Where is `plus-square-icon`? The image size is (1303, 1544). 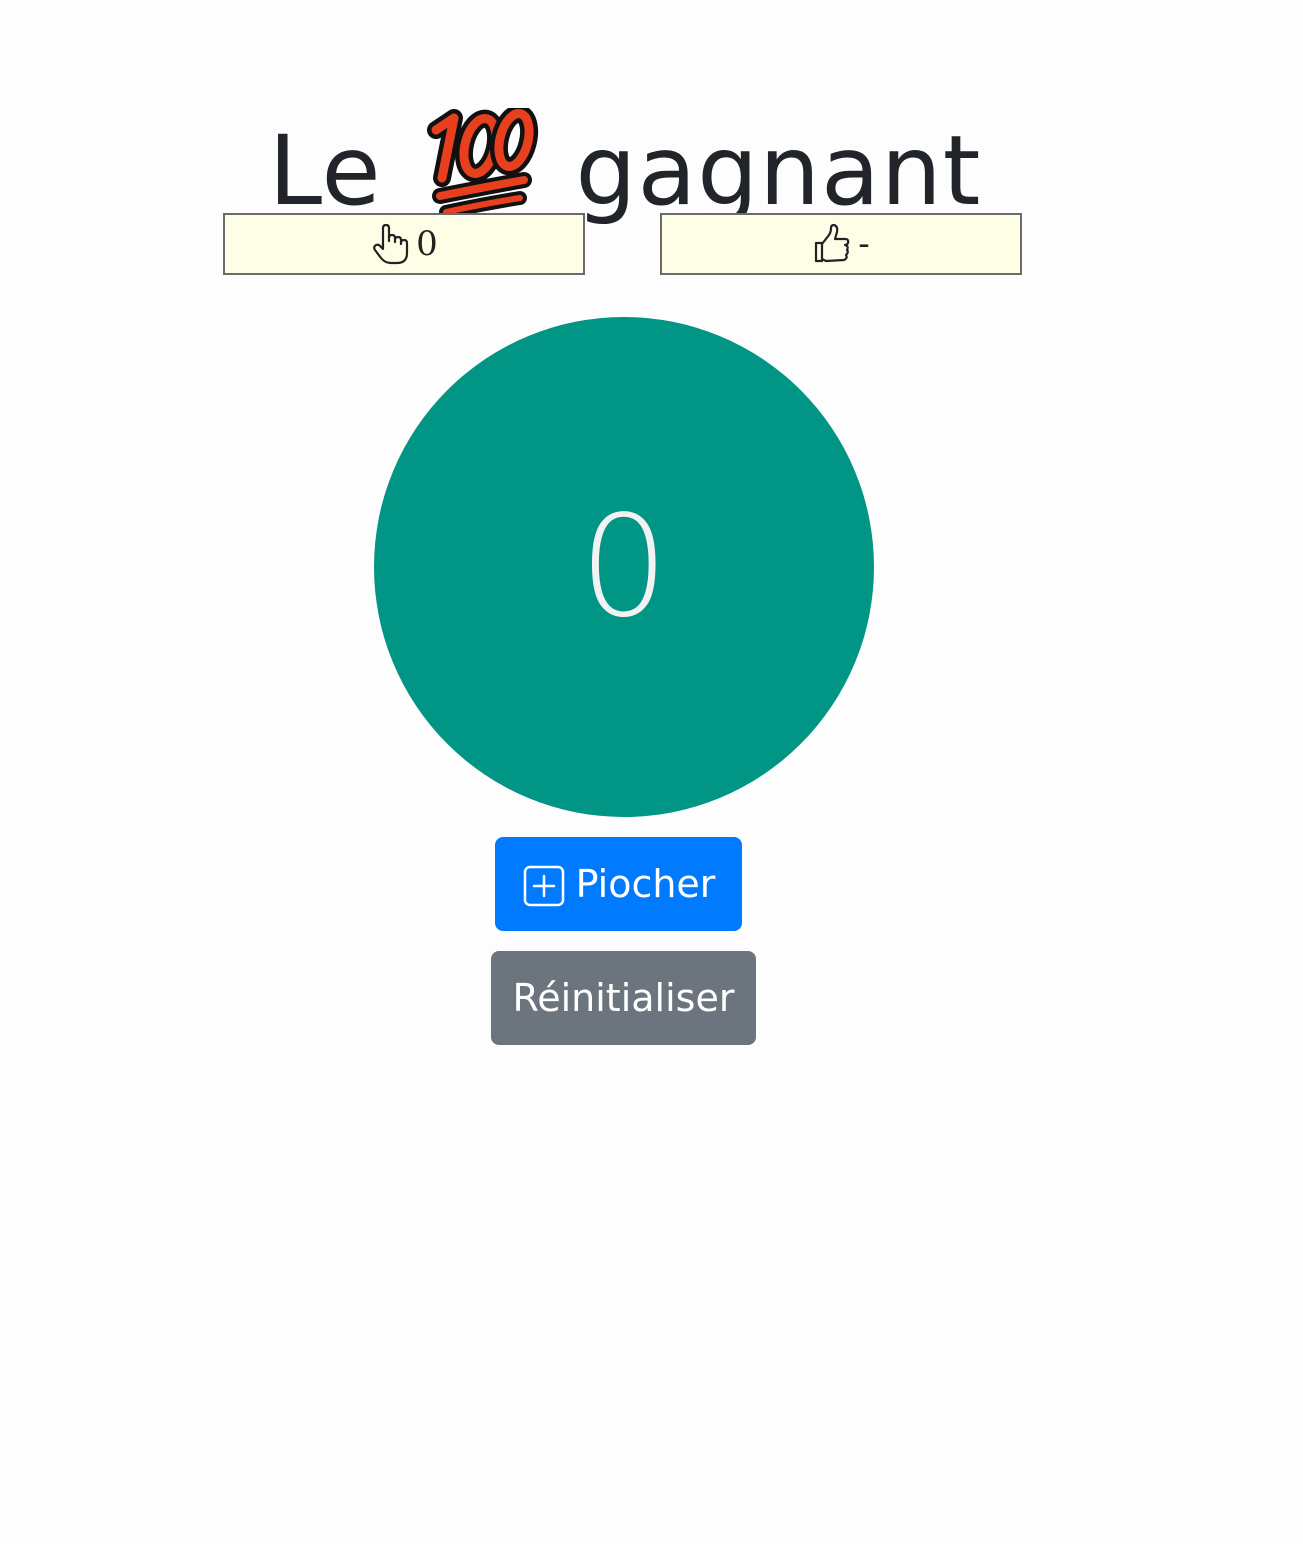
plus-square-icon is located at coordinates (543, 886).